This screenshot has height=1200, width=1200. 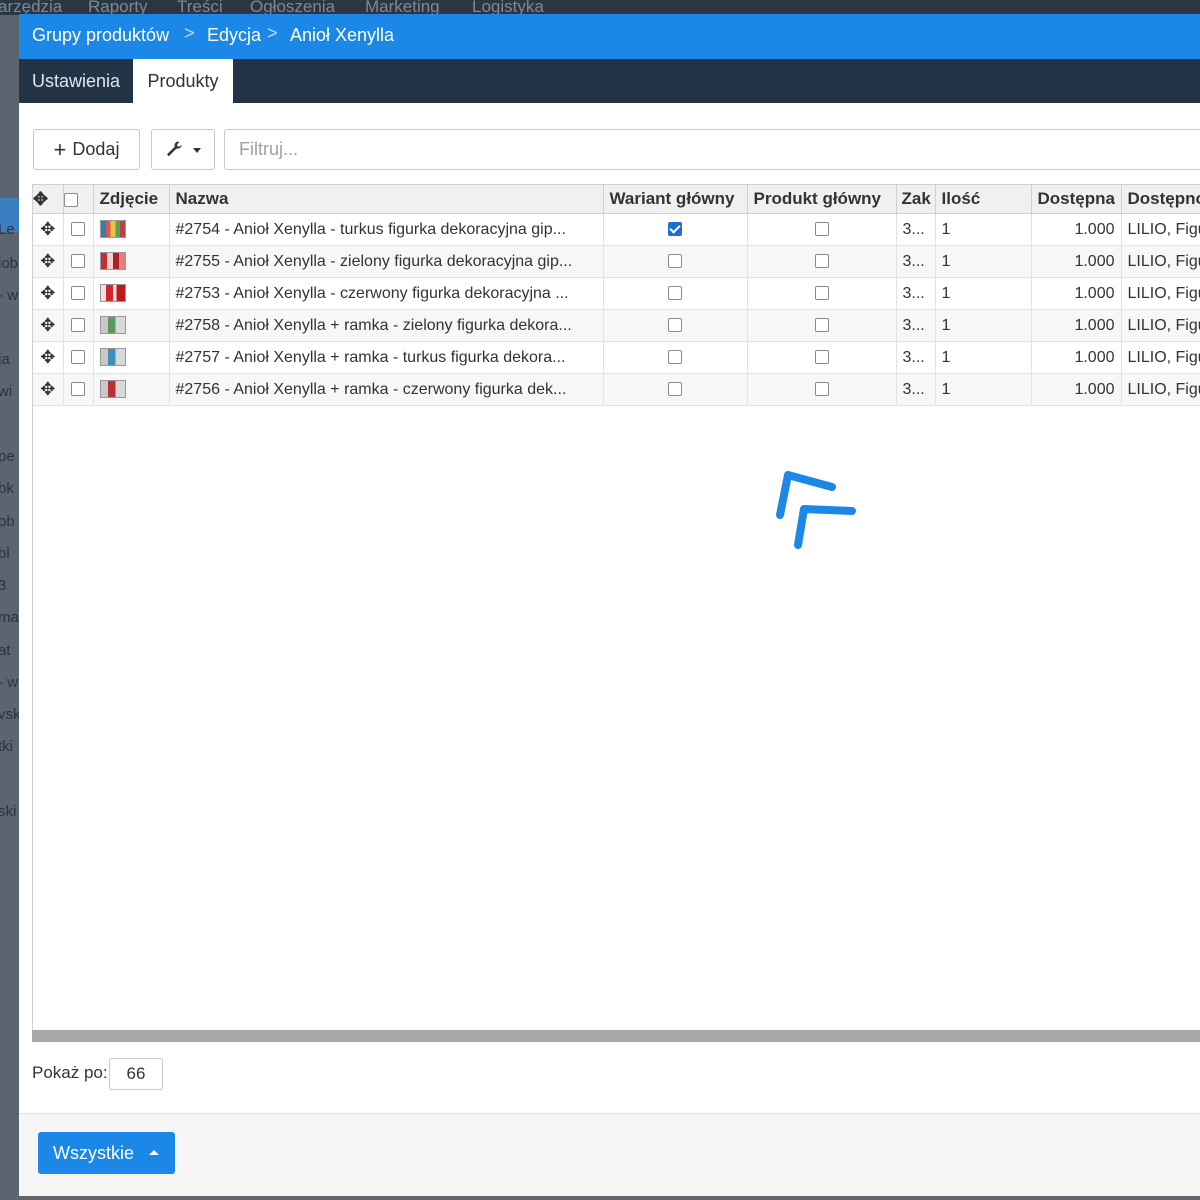 I want to click on filter-input, so click(x=712, y=149).